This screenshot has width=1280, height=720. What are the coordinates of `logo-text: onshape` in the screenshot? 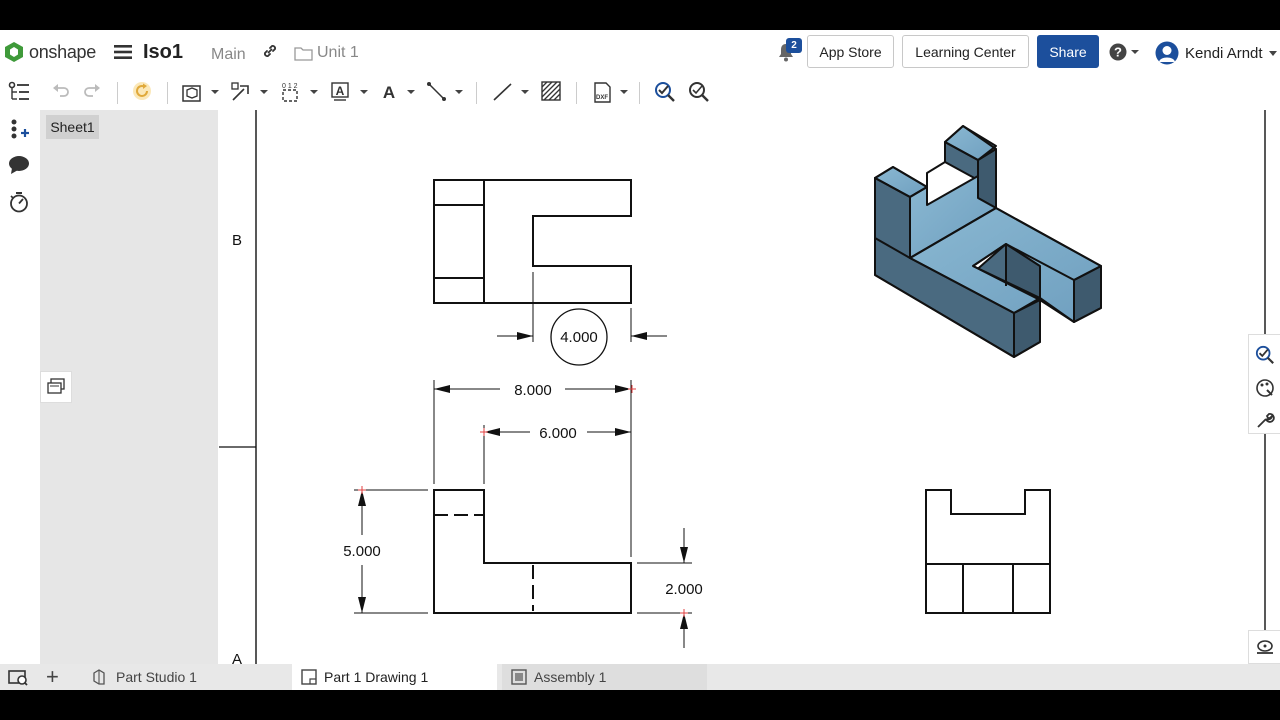 It's located at (62, 51).